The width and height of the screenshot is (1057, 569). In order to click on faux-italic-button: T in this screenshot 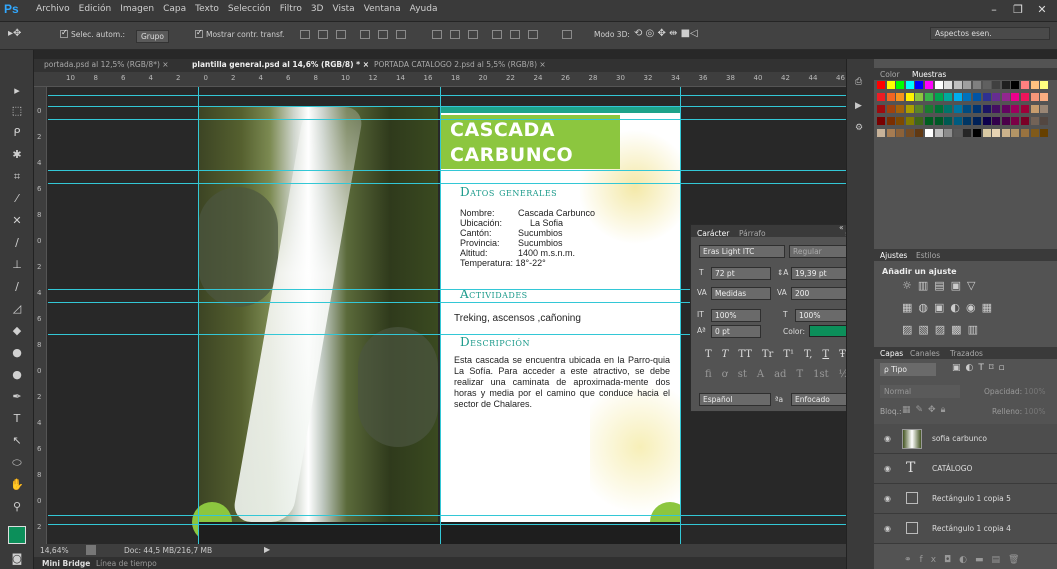, I will do `click(725, 354)`.